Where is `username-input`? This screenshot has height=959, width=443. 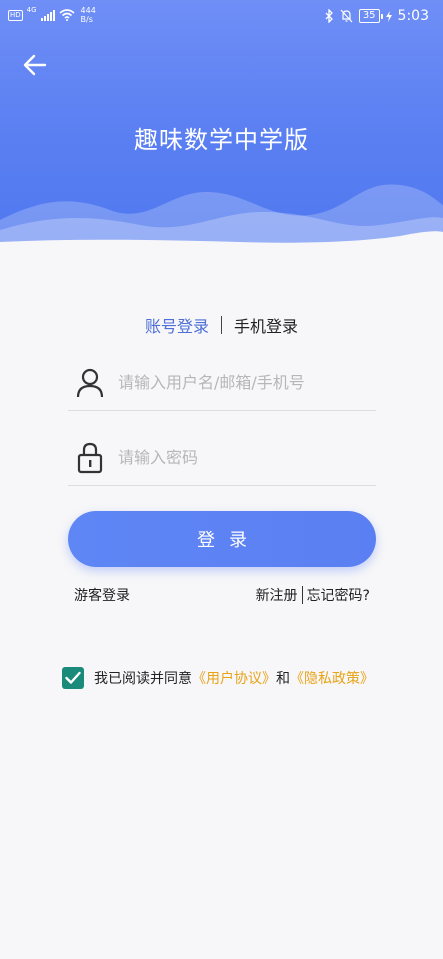 username-input is located at coordinates (238, 382).